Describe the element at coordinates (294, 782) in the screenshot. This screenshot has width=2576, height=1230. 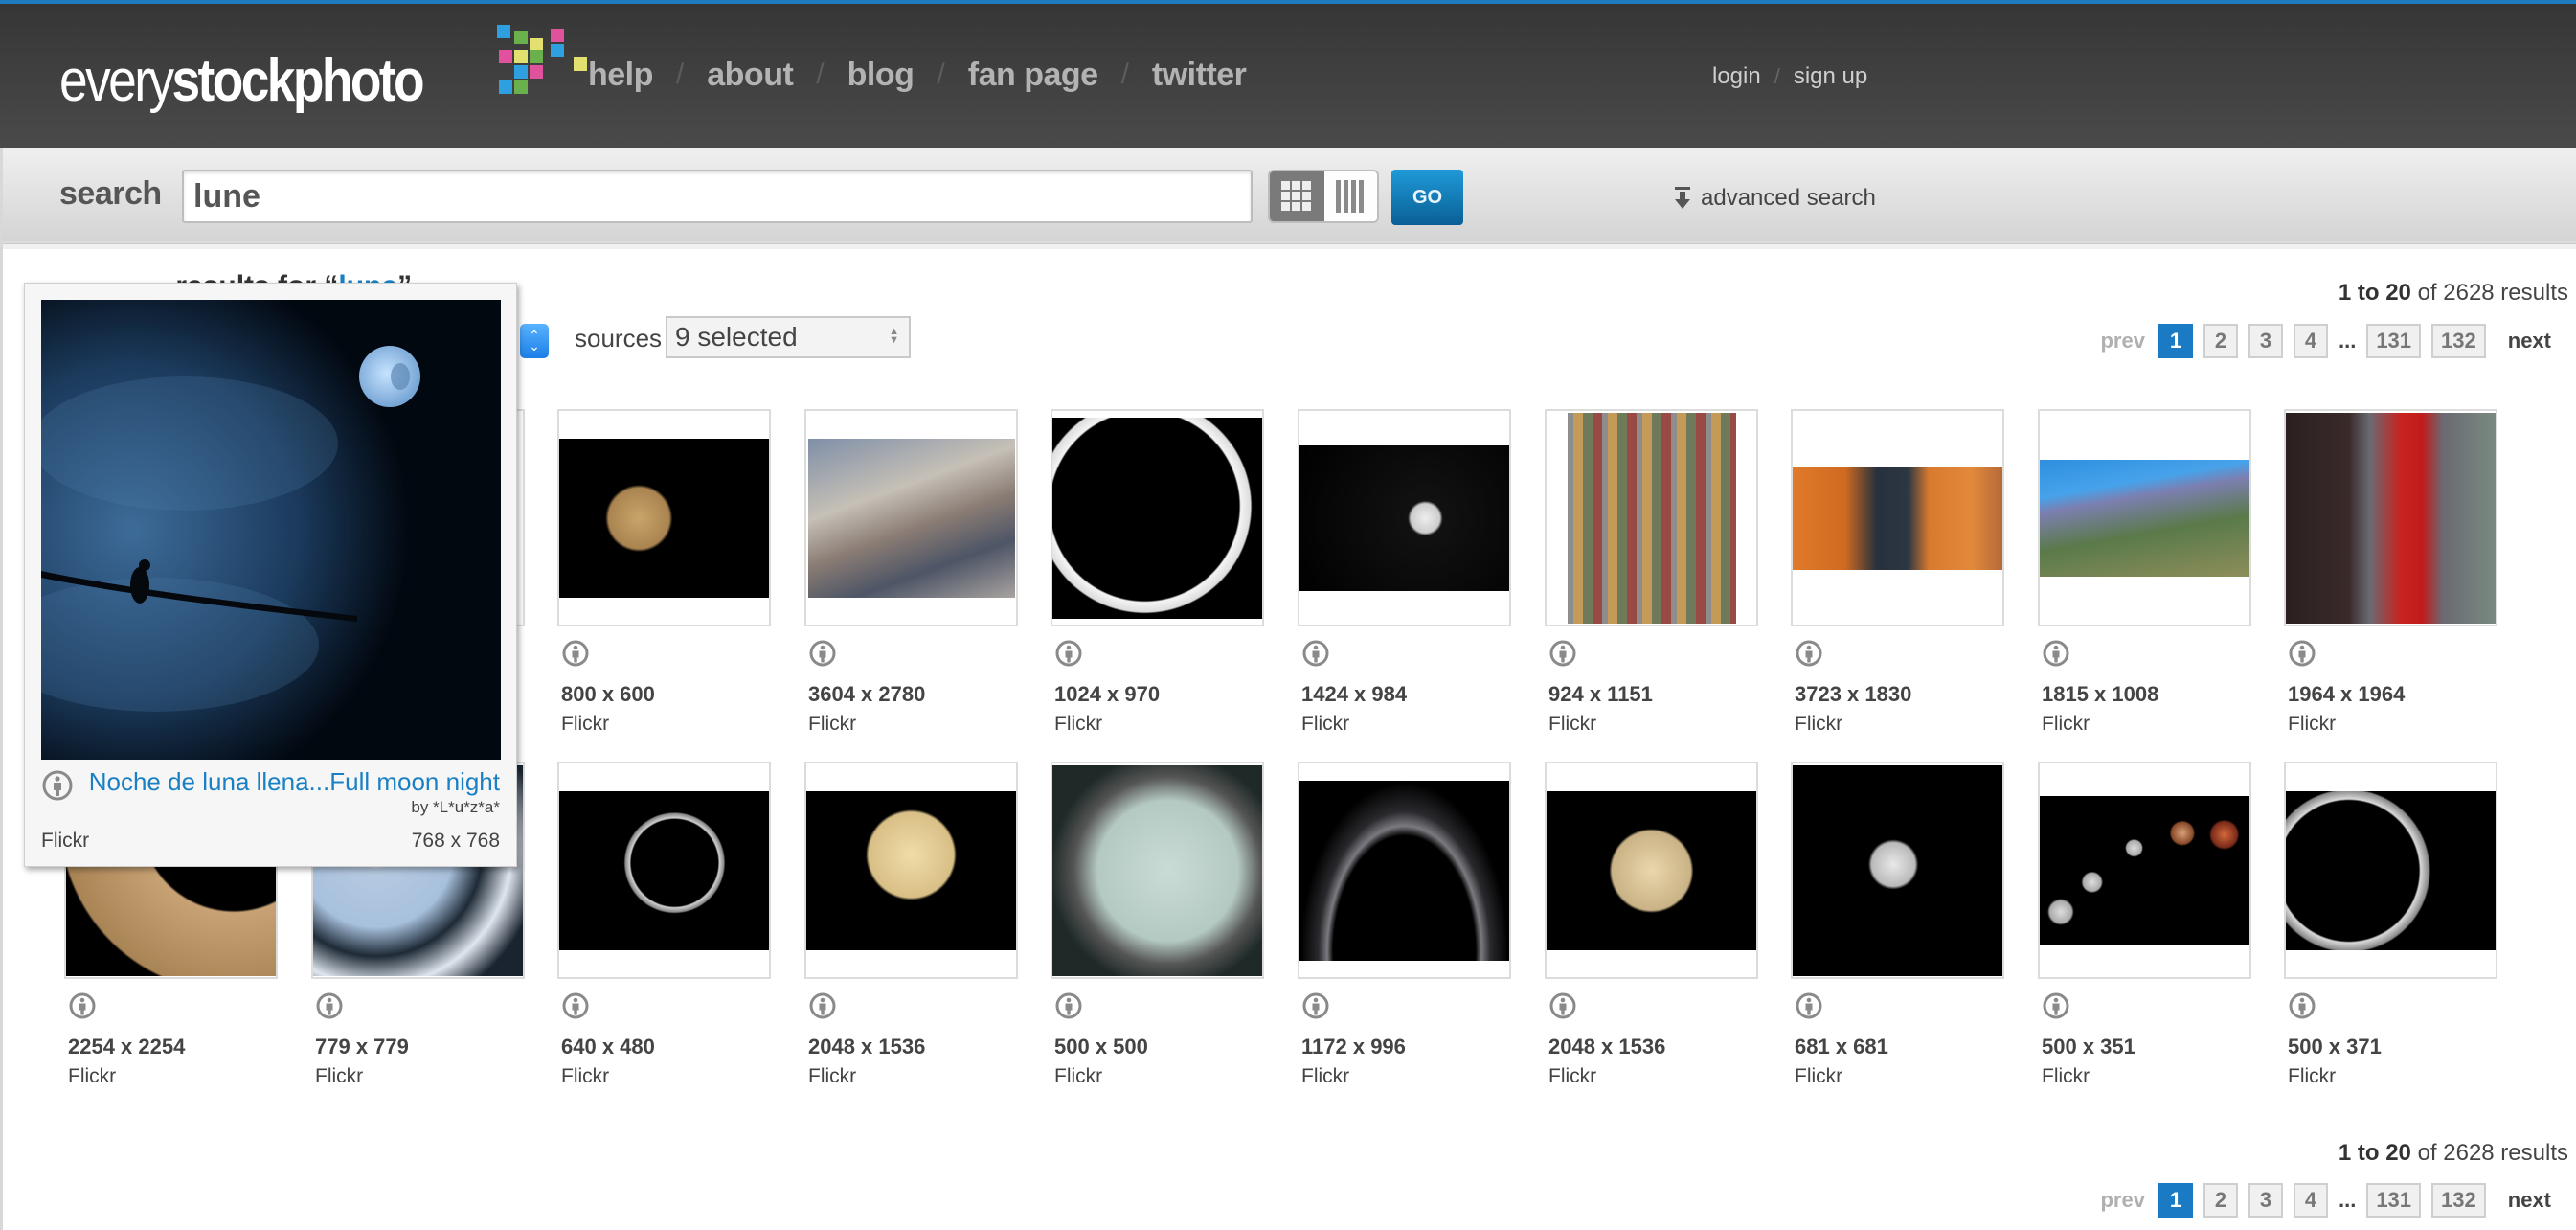
I see `preview-title-link: Noche de luna llena...Full moon night` at that location.